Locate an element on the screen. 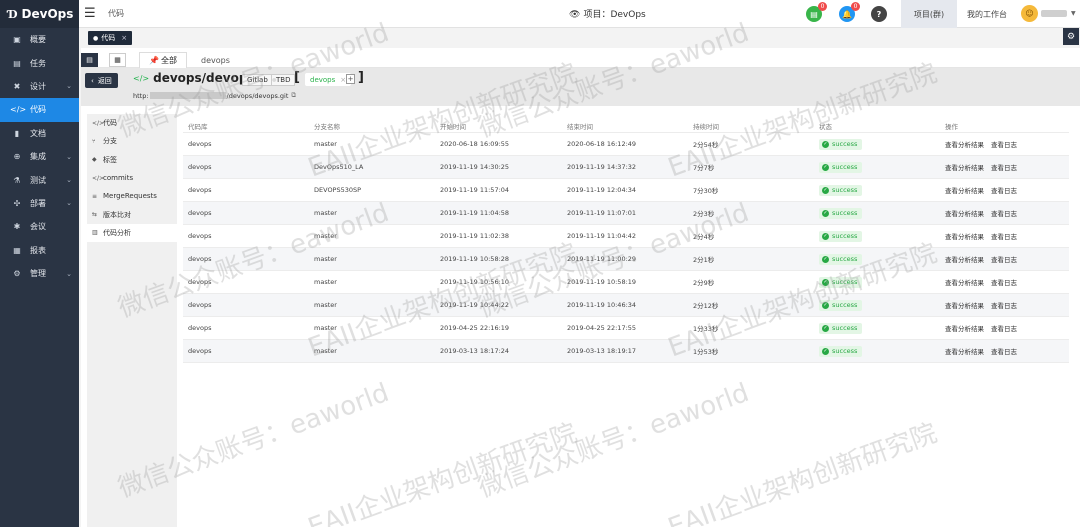  sidebar-item-label: 任务 is located at coordinates (38, 63).